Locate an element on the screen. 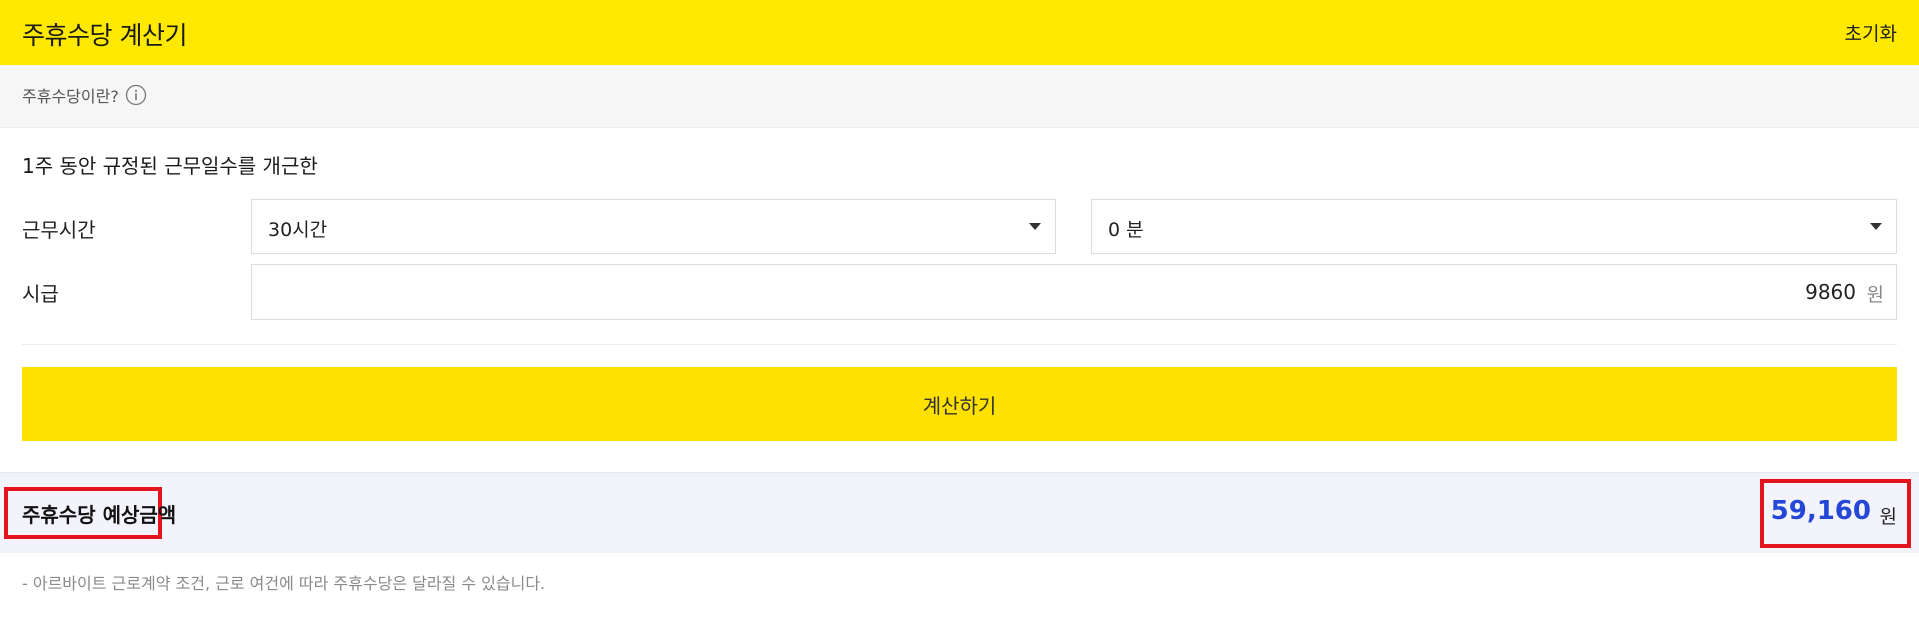 Image resolution: width=1919 pixels, height=632 pixels. info-bar: 주휴수당이란? is located at coordinates (959, 96).